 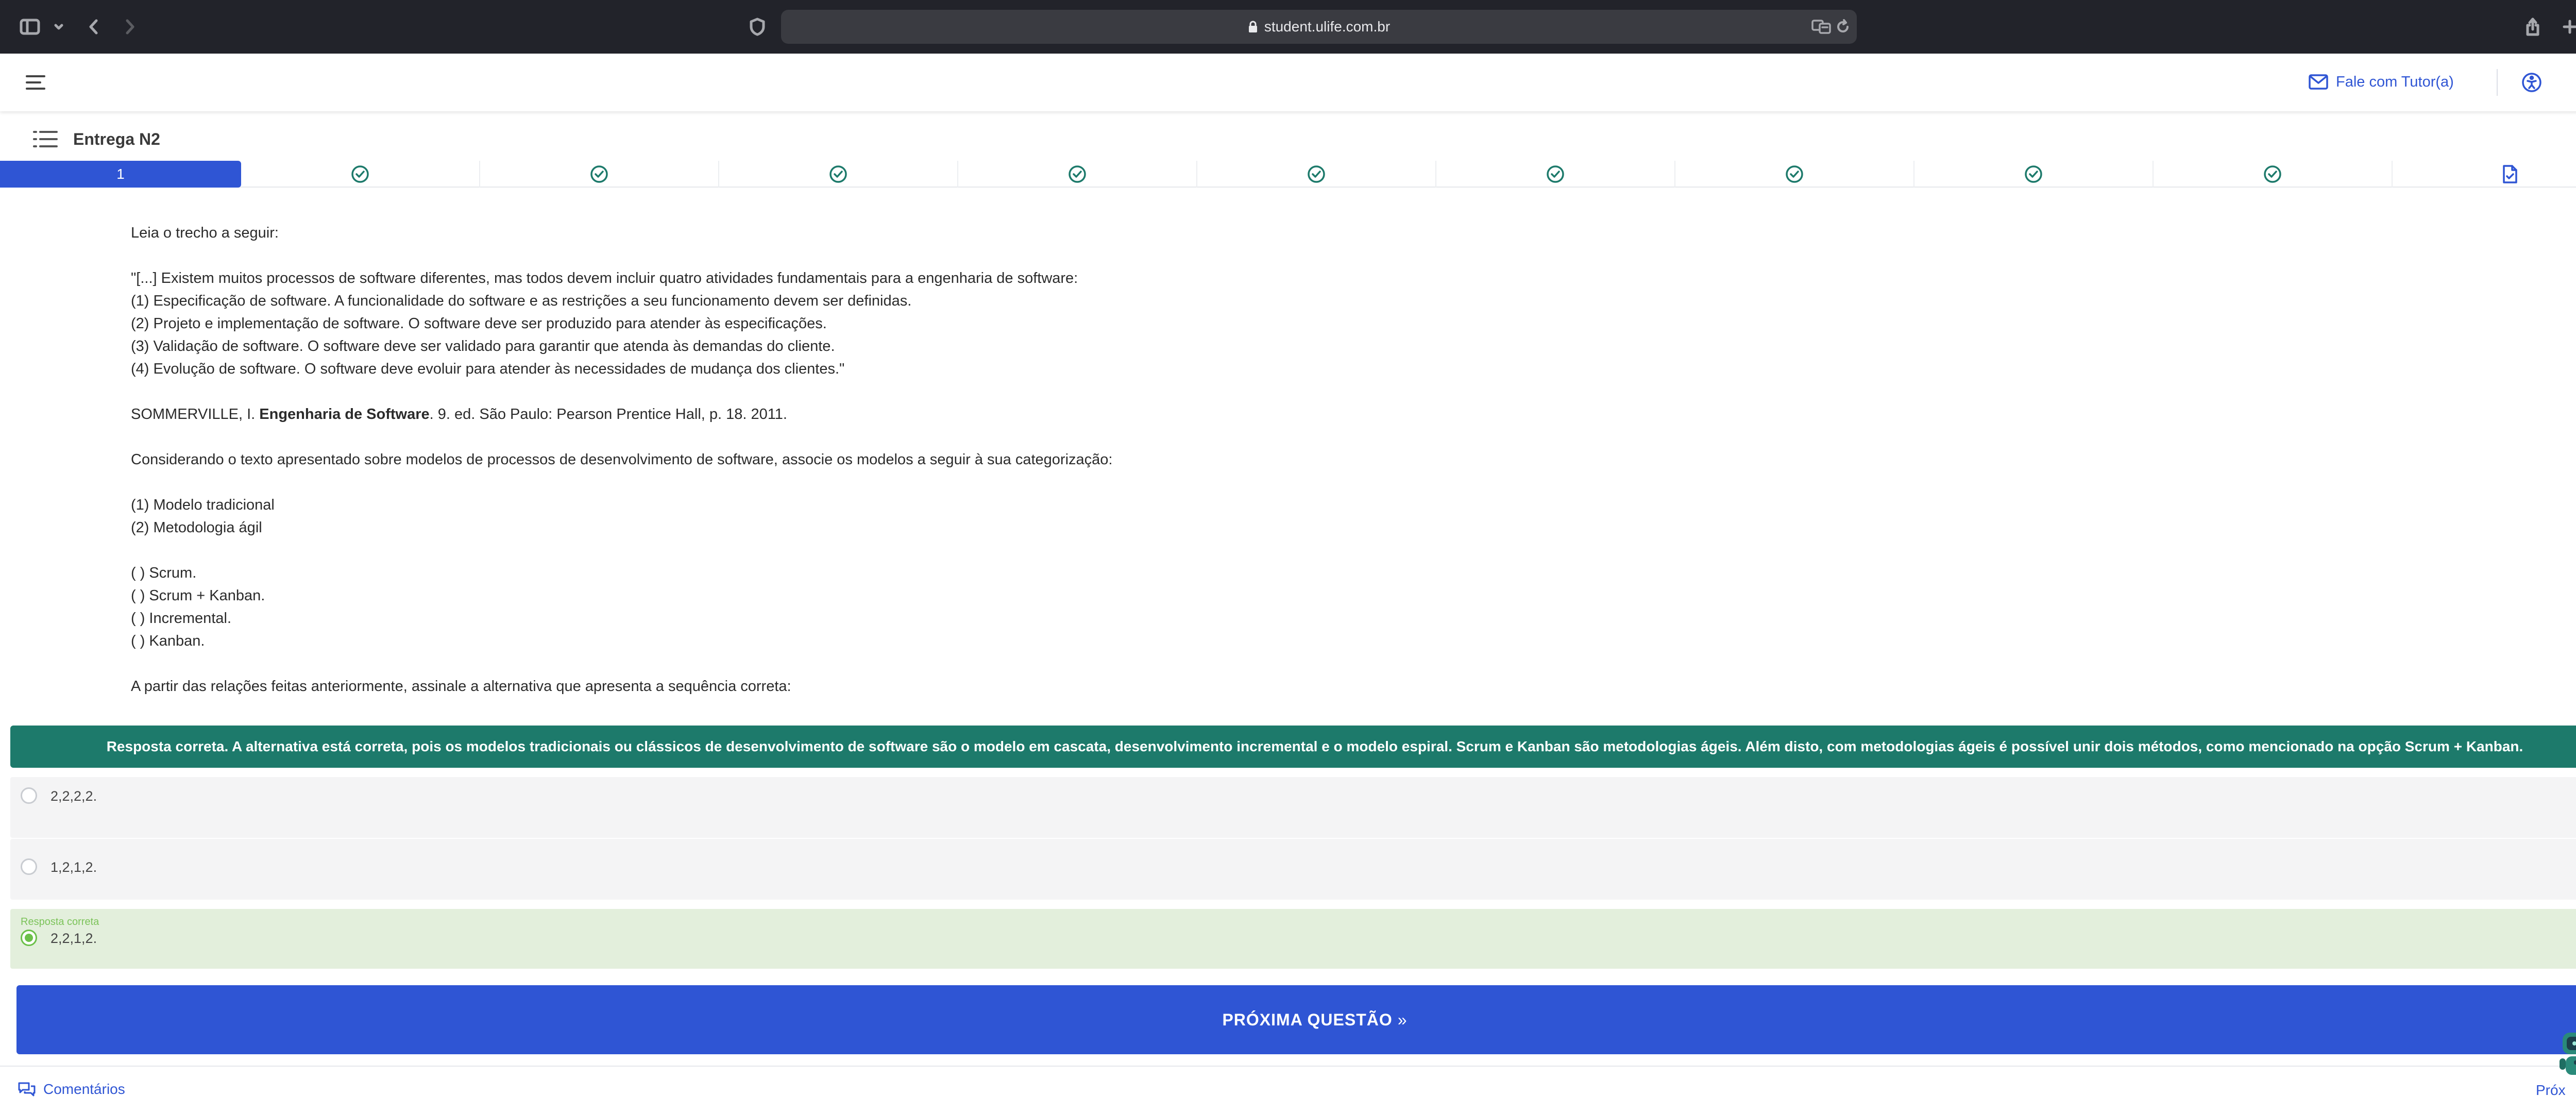 I want to click on question-stepper: 1, so click(x=1288, y=174).